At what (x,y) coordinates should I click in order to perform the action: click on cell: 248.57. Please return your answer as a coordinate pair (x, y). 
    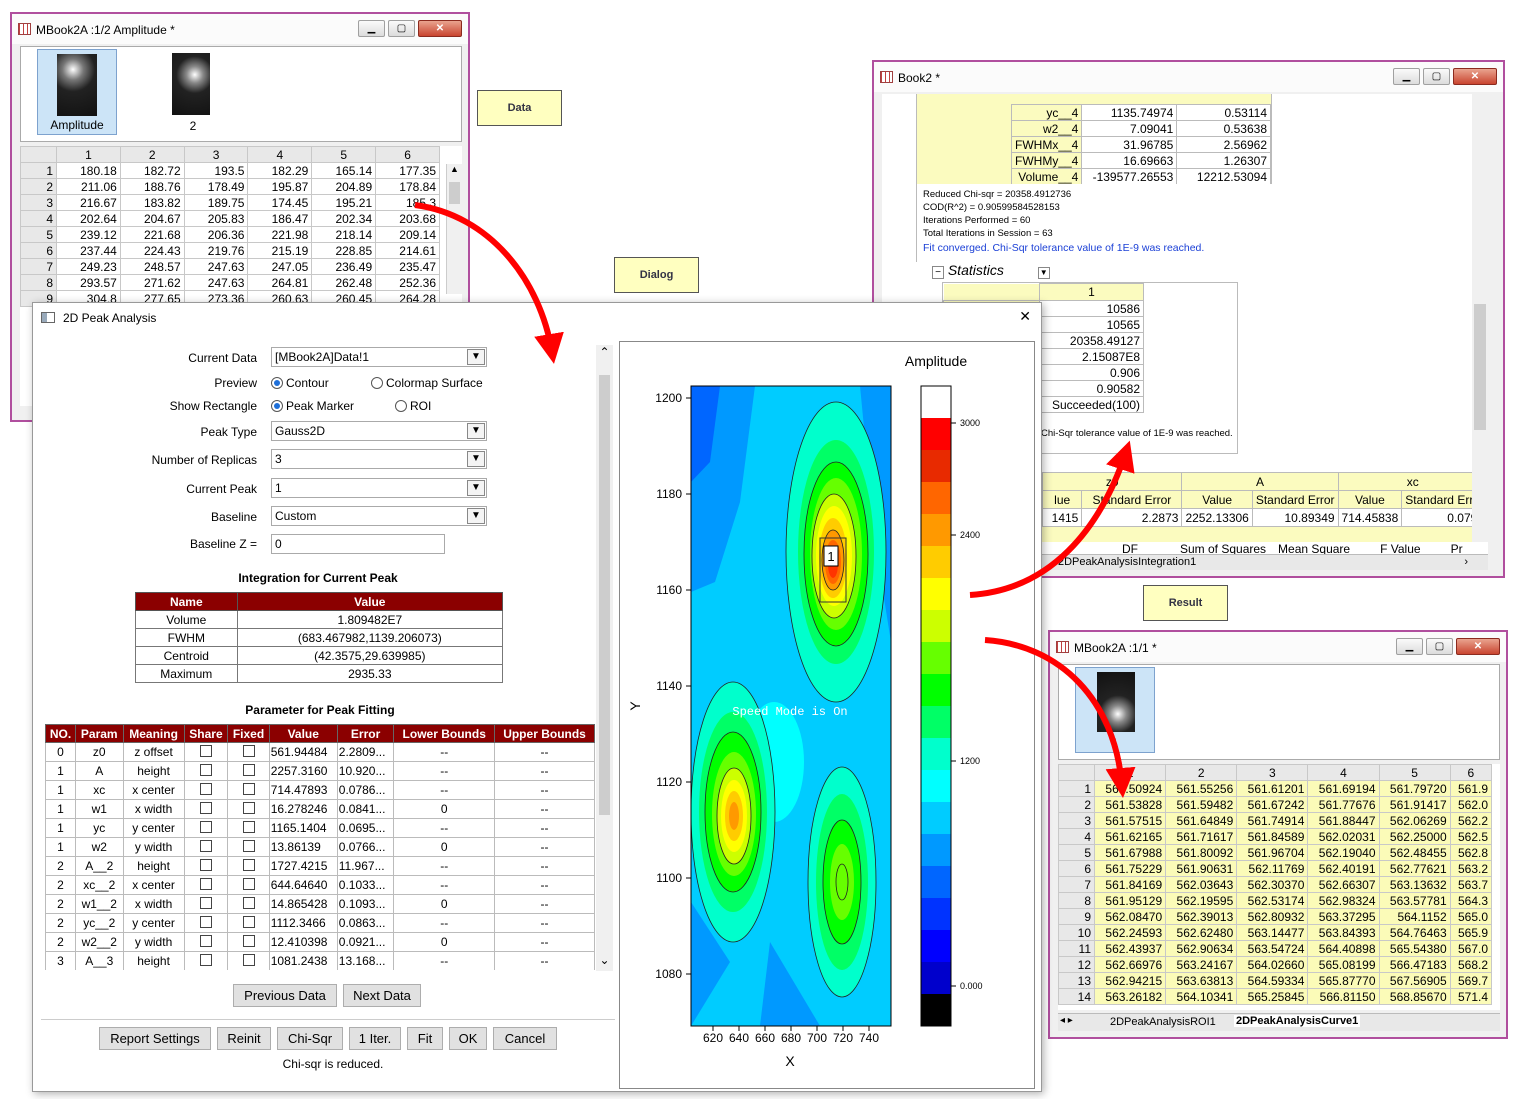
    Looking at the image, I should click on (152, 266).